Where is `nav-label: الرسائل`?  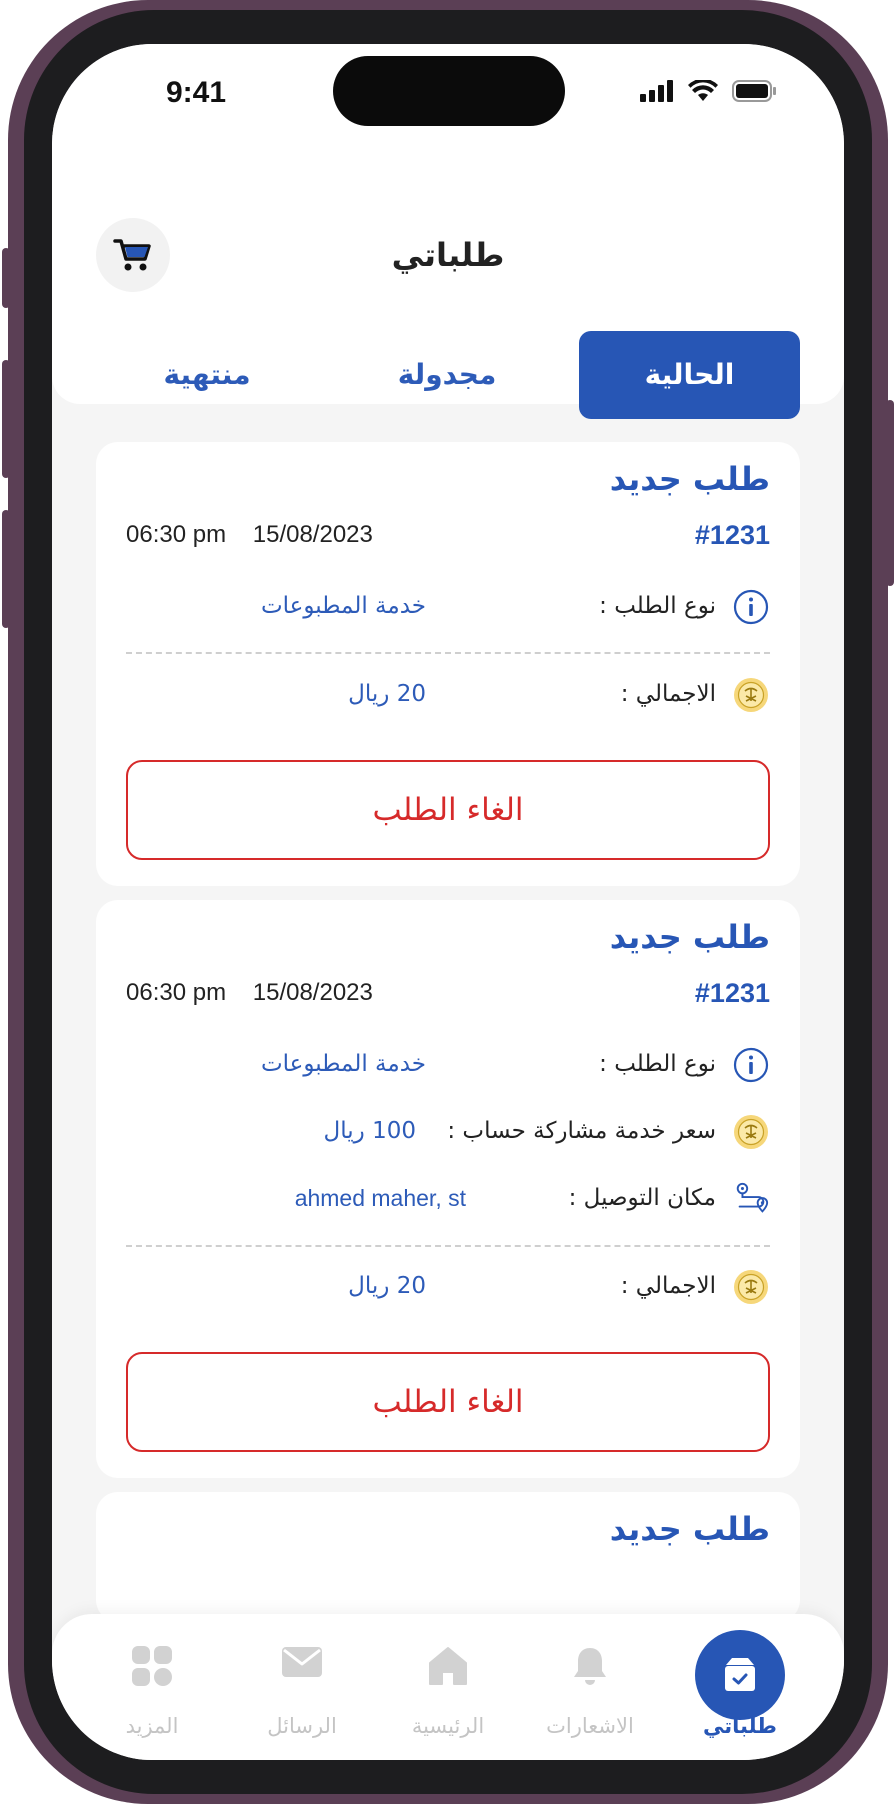 nav-label: الرسائل is located at coordinates (302, 1726).